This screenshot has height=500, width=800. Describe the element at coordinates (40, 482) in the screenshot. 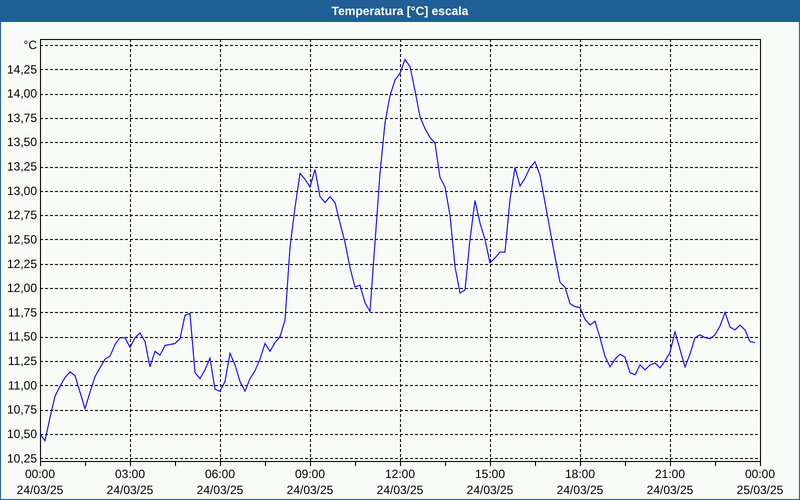

I see `x-tick-label: 00:00 24/03/25` at that location.